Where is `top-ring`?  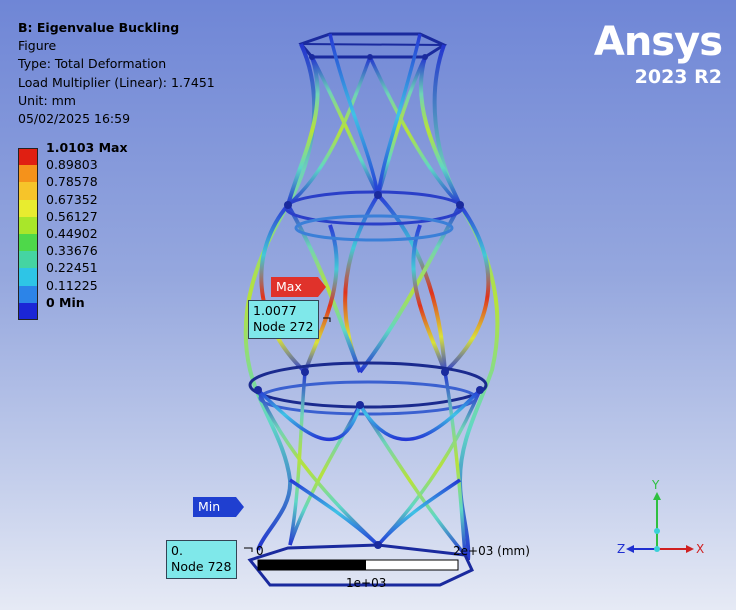
top-ring is located at coordinates (373, 45).